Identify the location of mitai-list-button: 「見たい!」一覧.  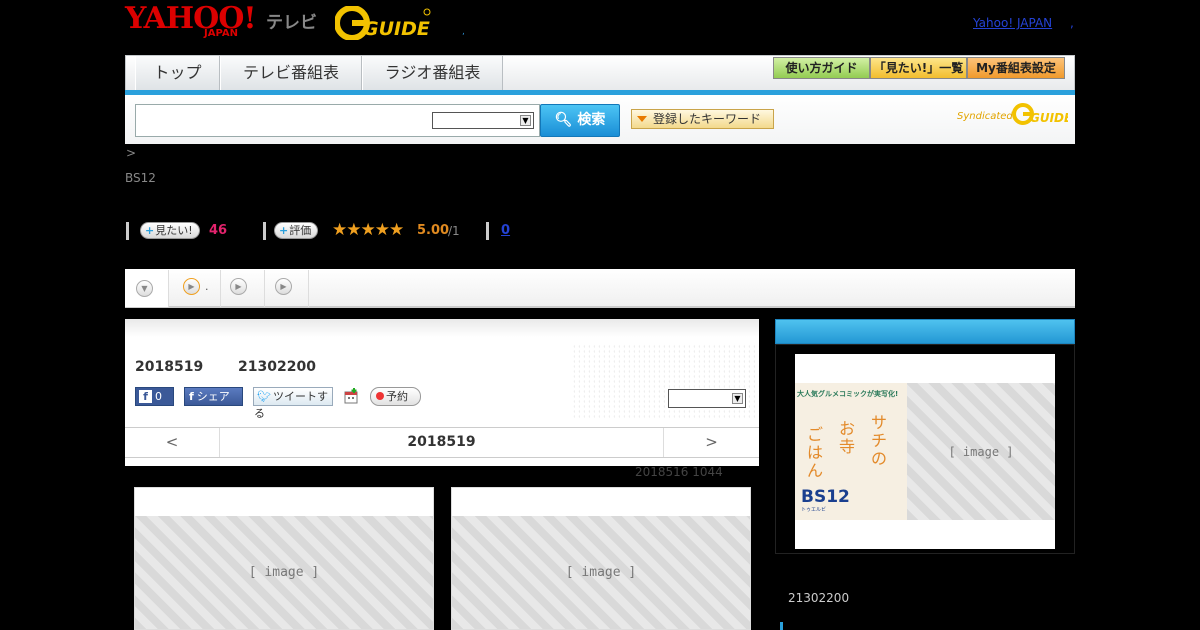
(918, 68).